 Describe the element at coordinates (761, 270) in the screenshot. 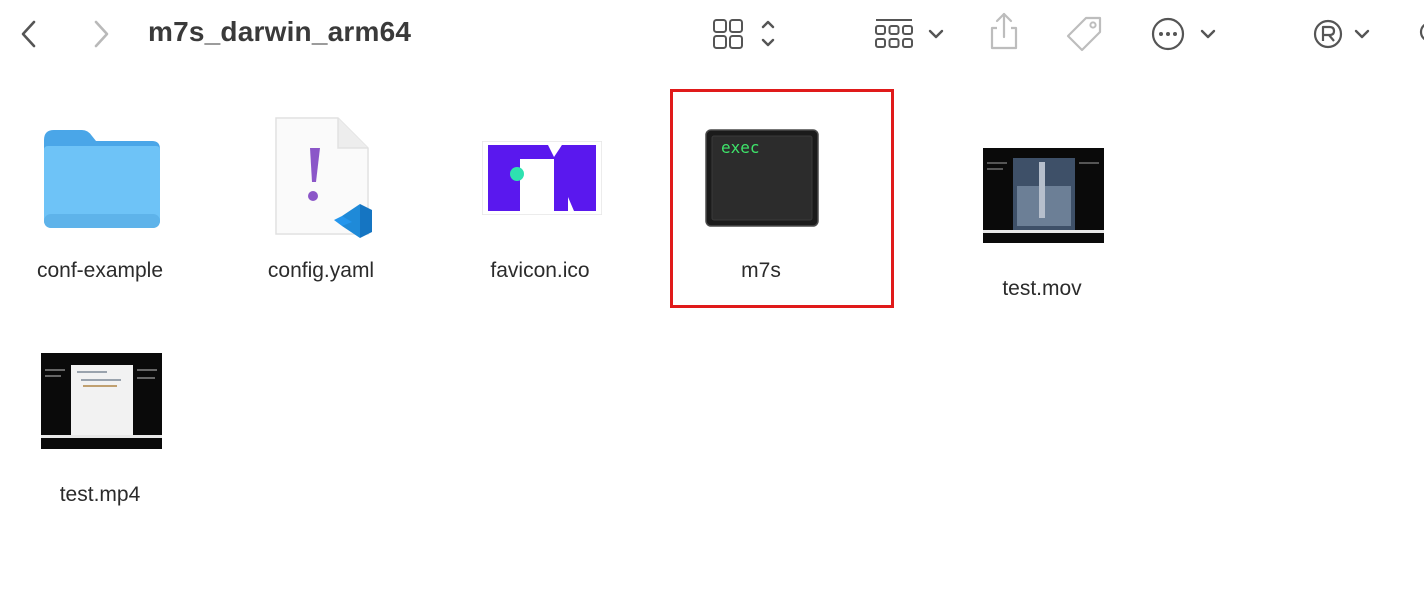

I see `file-name: m7s` at that location.